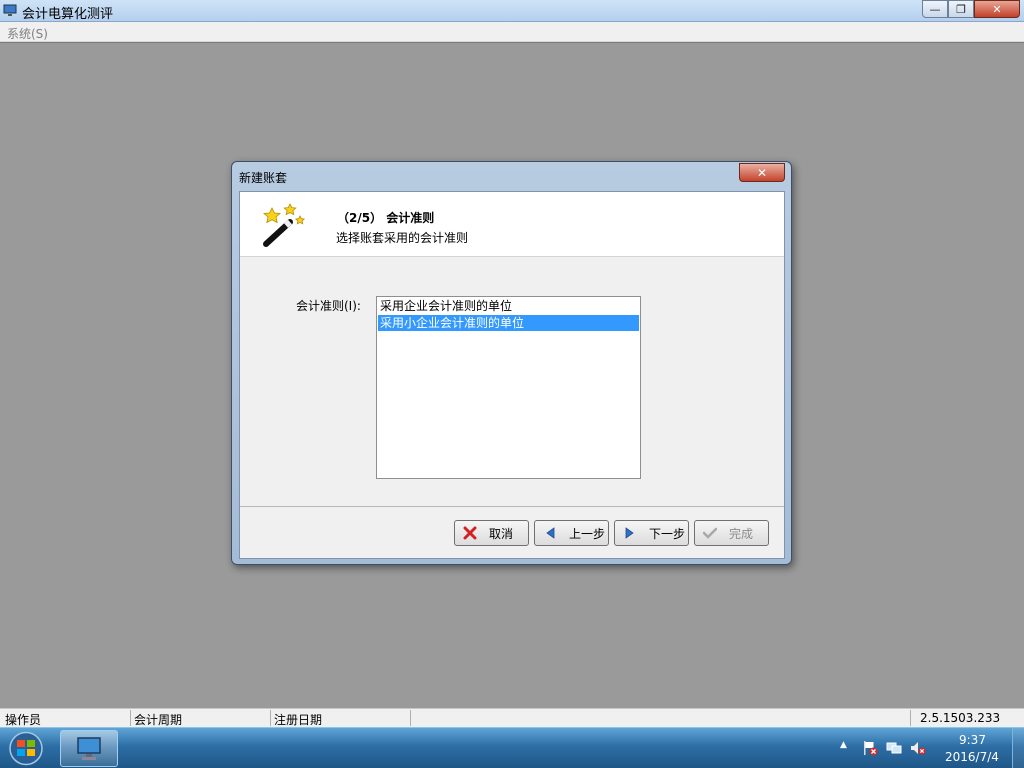 The width and height of the screenshot is (1024, 768). What do you see at coordinates (328, 306) in the screenshot?
I see `accounting-standard-label: 会计准则(I):` at bounding box center [328, 306].